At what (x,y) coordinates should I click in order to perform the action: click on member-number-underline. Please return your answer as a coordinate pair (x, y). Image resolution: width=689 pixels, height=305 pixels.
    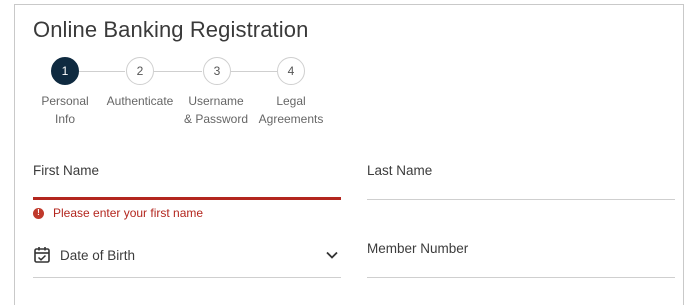
    Looking at the image, I should click on (521, 277).